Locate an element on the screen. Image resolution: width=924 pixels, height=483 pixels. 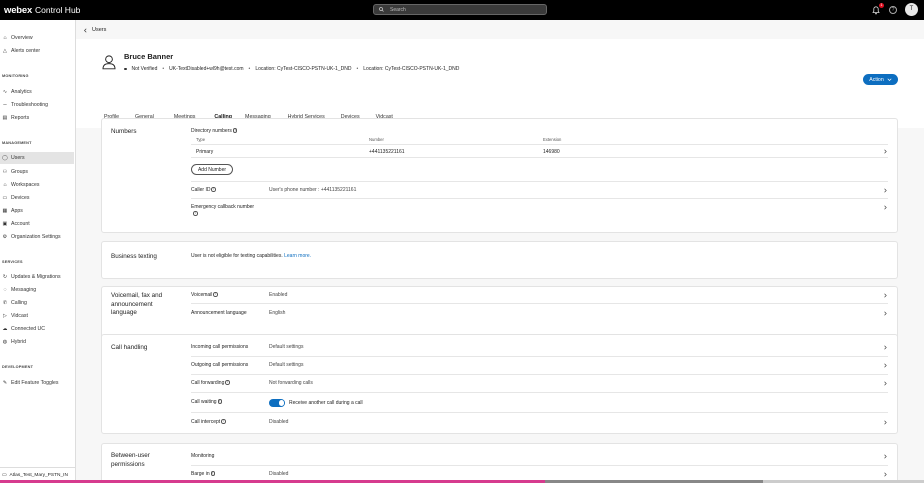
action-button: Action is located at coordinates (880, 79).